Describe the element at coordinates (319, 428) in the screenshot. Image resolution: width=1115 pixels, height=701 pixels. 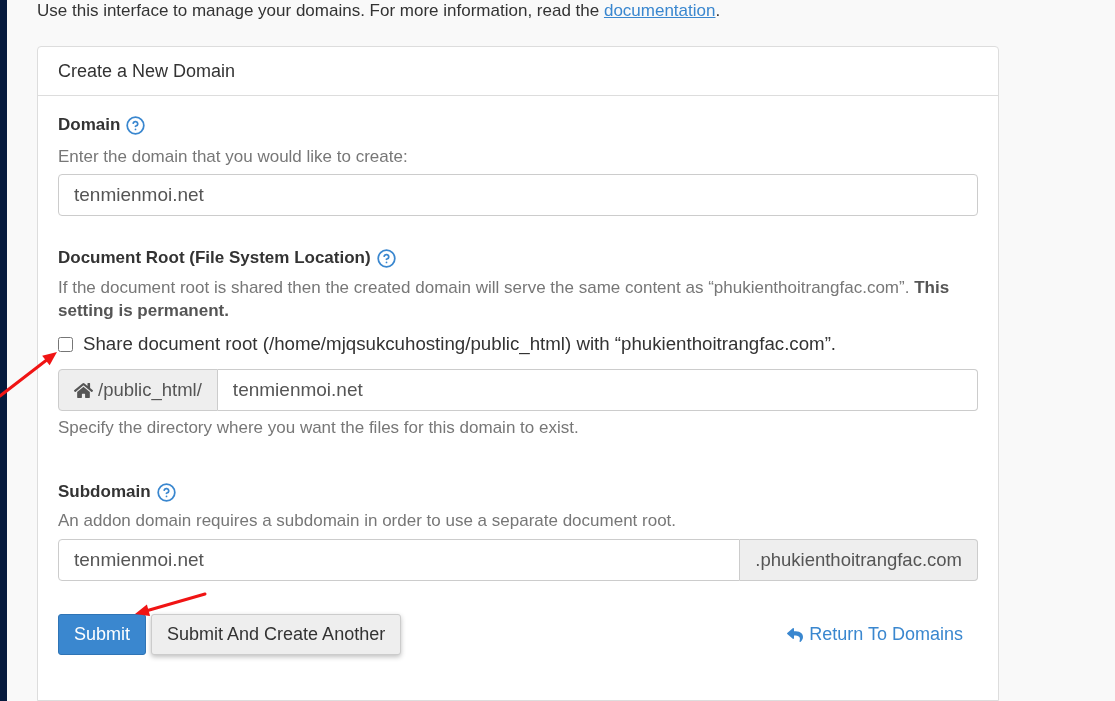
I see `field-hint: Specify the directory where you want the files for this domain to exist.` at that location.